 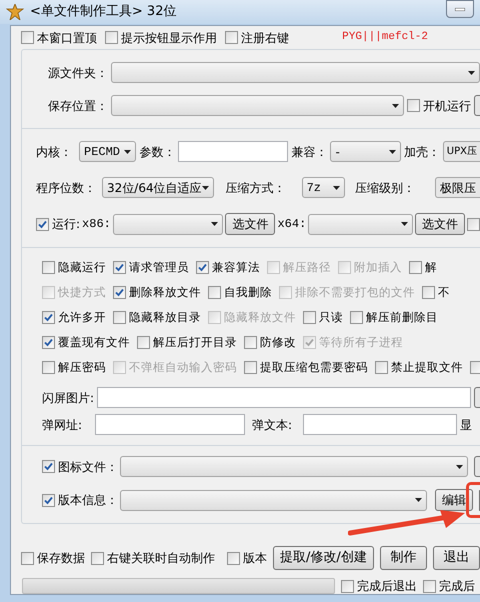 What do you see at coordinates (74, 317) in the screenshot?
I see `checkbox: 允许多开` at bounding box center [74, 317].